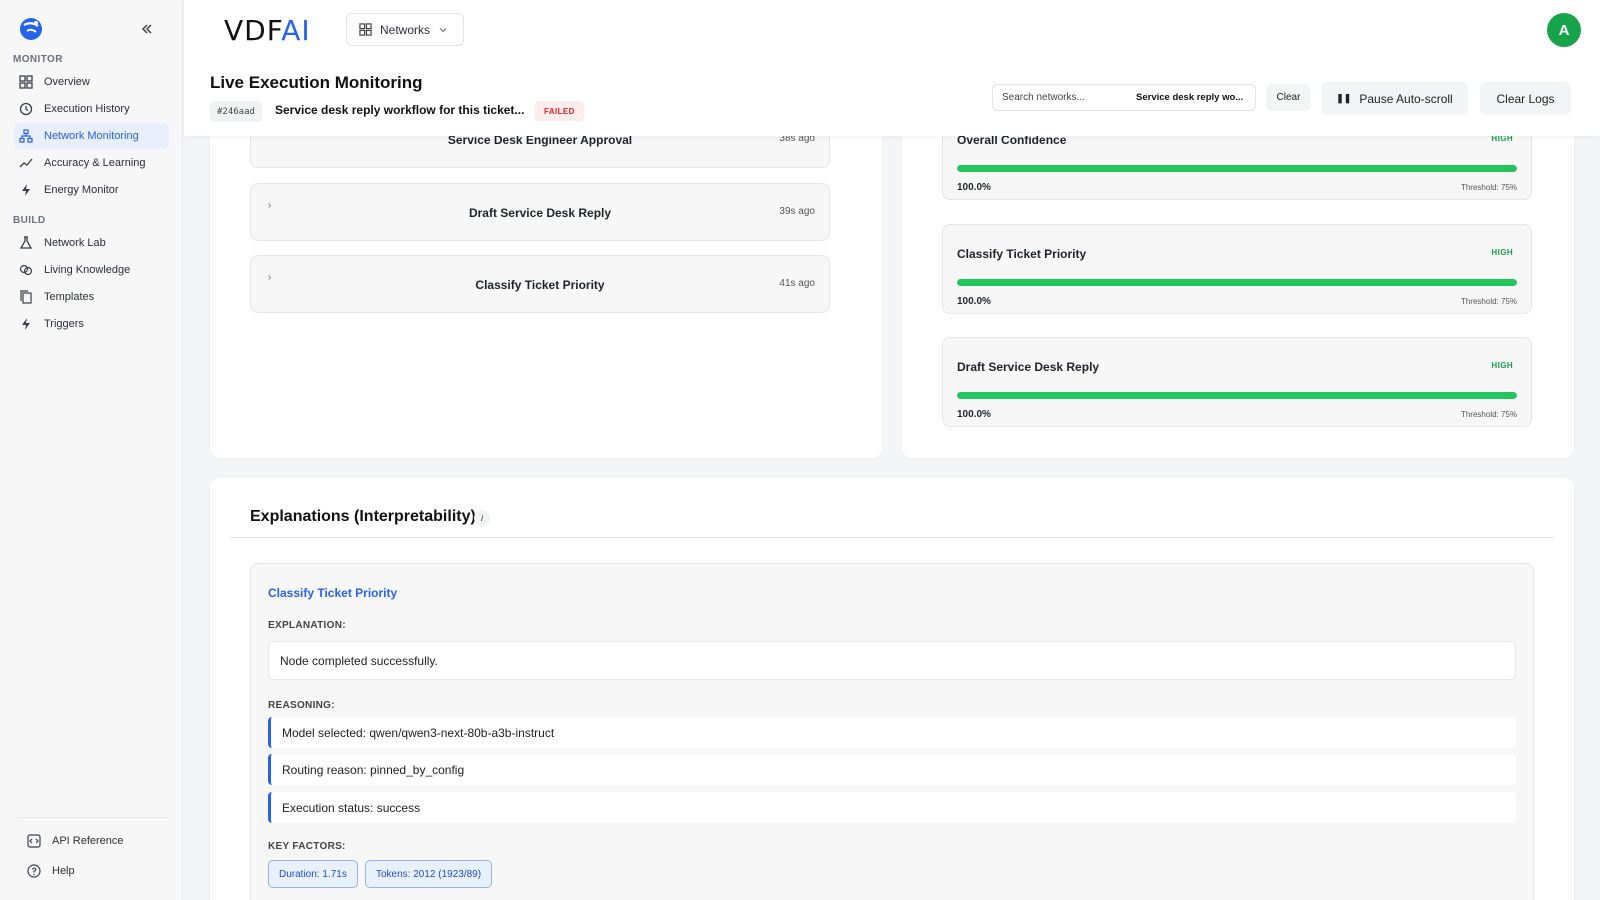 The image size is (1600, 900). I want to click on sidebar-item-triggers: Triggers, so click(91, 324).